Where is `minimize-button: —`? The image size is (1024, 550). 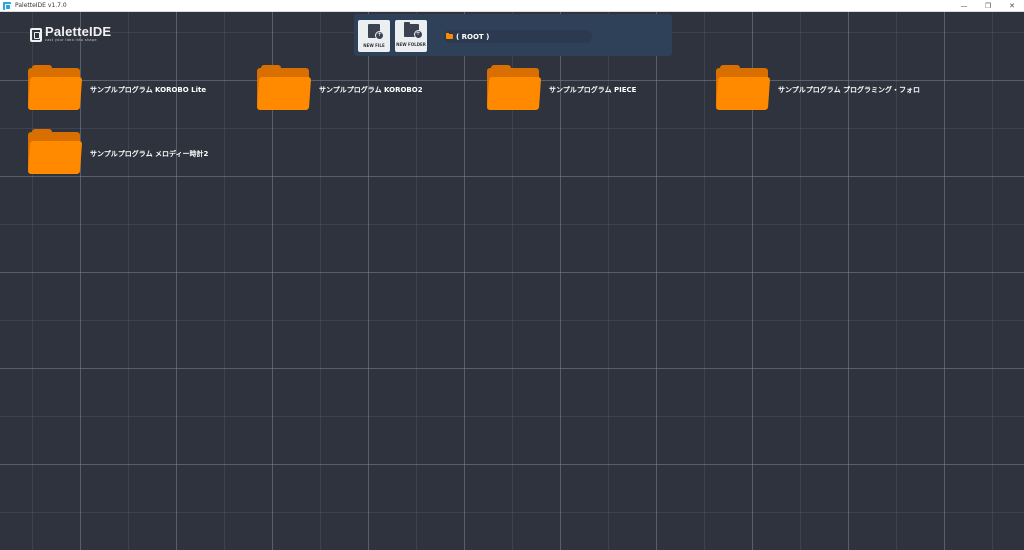
minimize-button: — is located at coordinates (964, 6).